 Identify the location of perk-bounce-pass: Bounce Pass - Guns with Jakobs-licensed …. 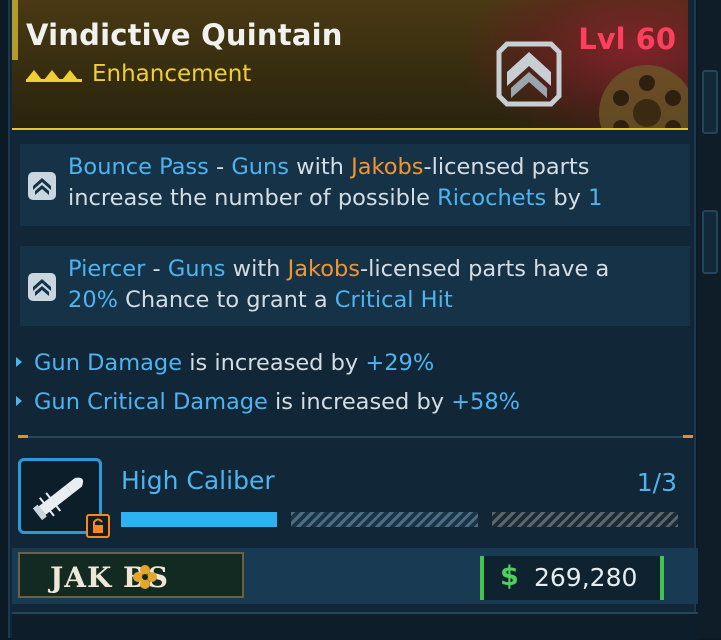
(355, 185).